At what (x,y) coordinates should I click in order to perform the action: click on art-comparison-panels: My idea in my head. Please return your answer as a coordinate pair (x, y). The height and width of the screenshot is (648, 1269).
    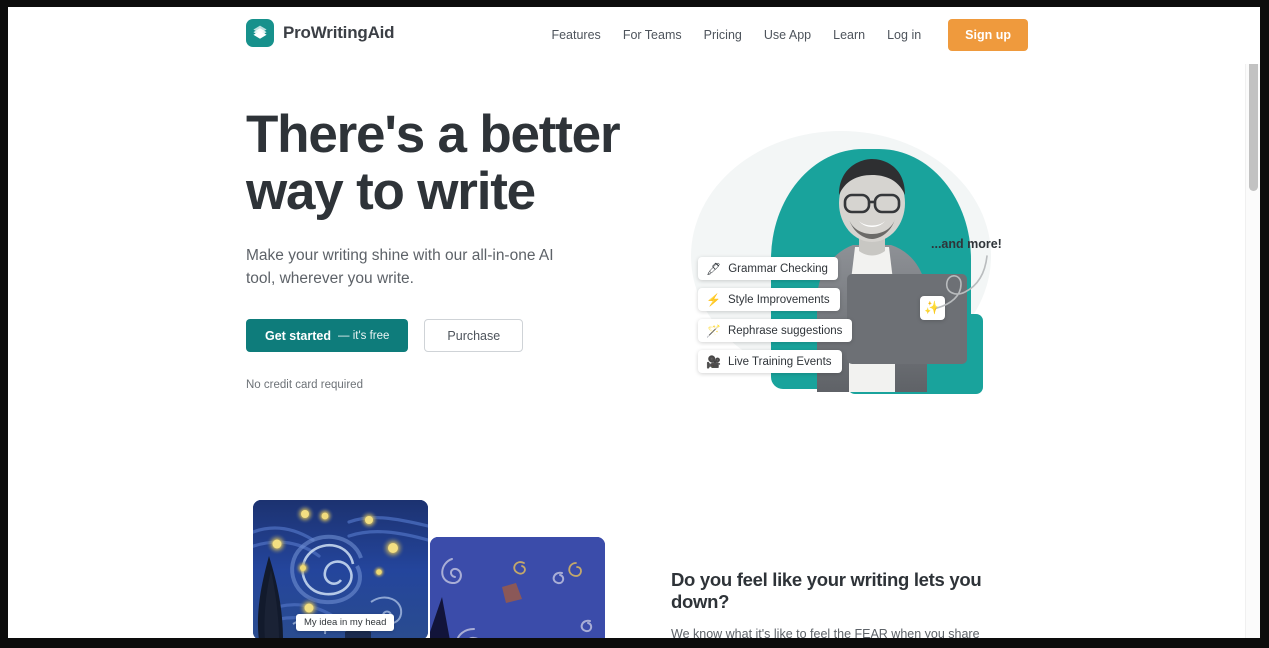
    Looking at the image, I should click on (425, 569).